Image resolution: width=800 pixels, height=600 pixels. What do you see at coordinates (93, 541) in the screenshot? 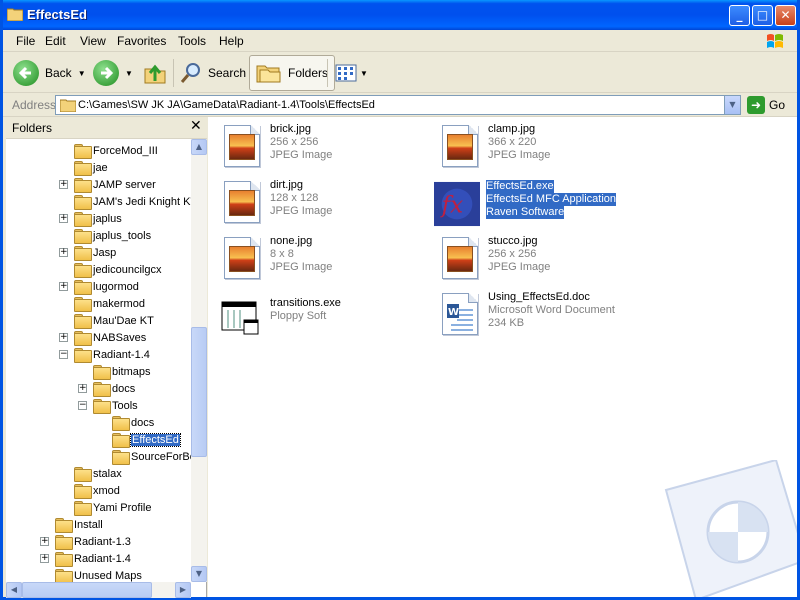
I see `tree-item: Radiant-1.3` at bounding box center [93, 541].